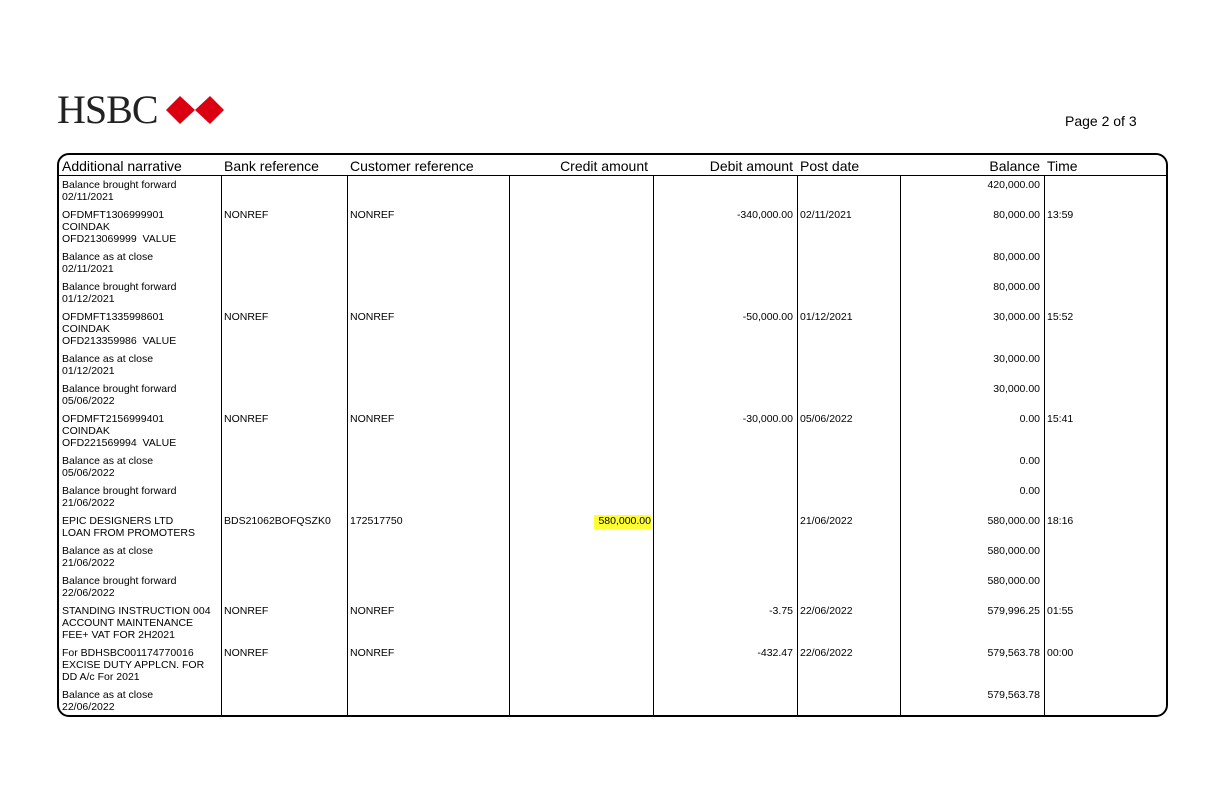  What do you see at coordinates (101, 677) in the screenshot?
I see `narrative-line: DD A/c For 2021` at bounding box center [101, 677].